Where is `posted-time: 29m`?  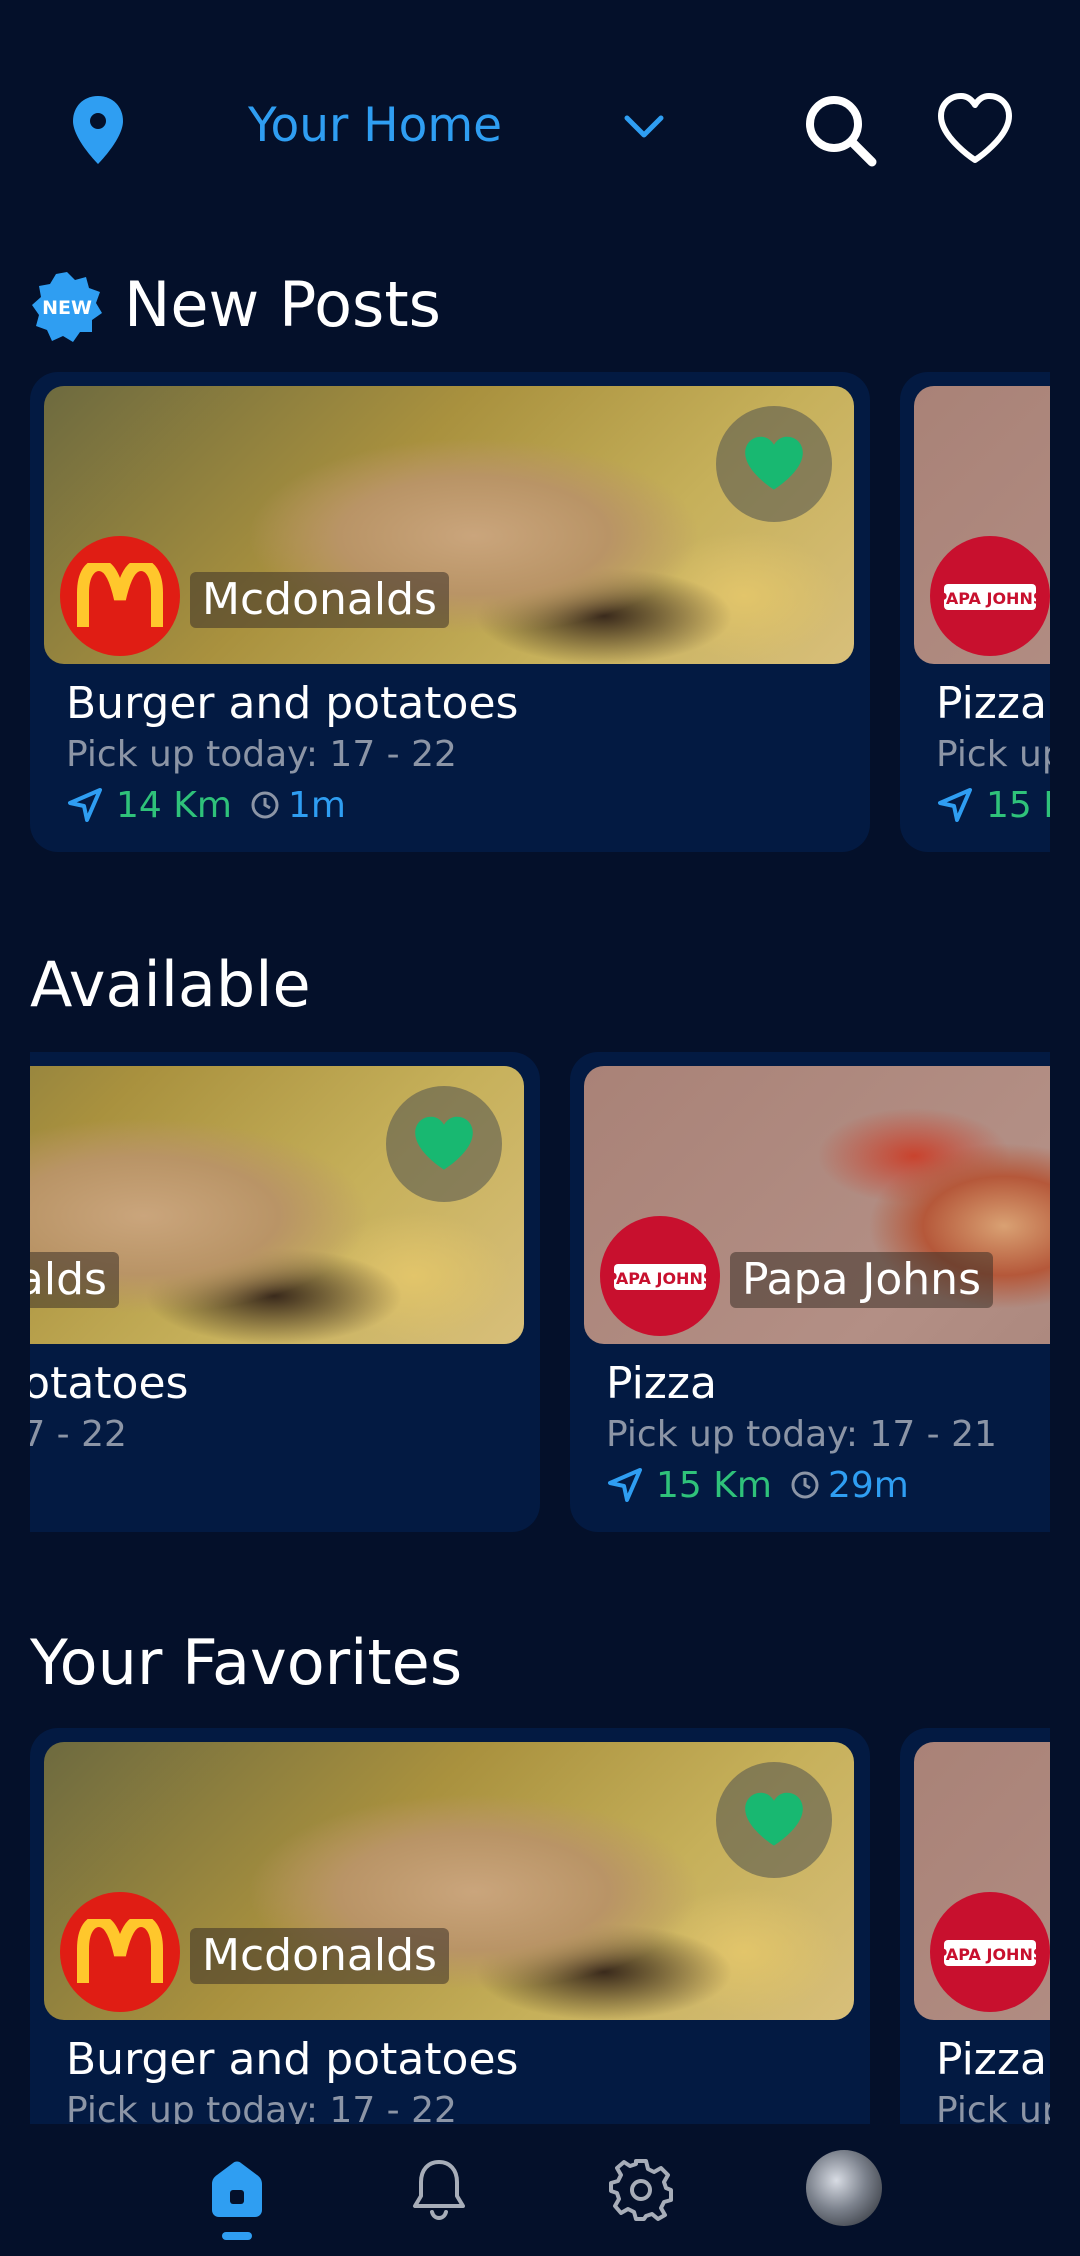
posted-time: 29m is located at coordinates (868, 1485).